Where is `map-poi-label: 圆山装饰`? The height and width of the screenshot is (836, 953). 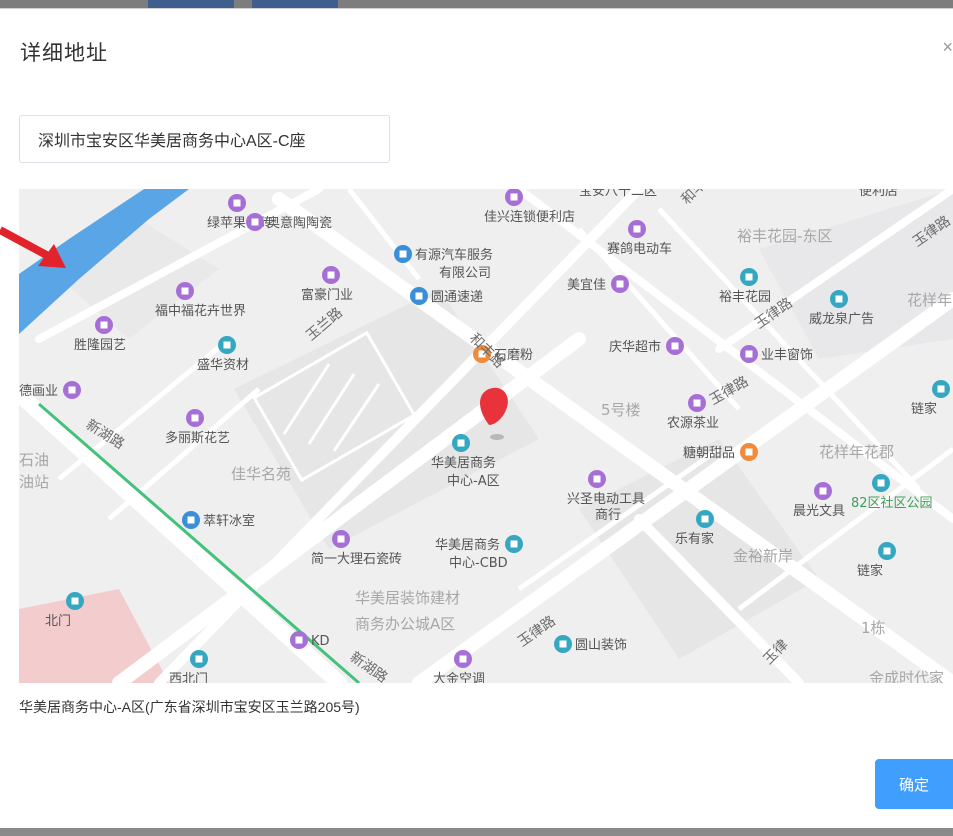 map-poi-label: 圆山装饰 is located at coordinates (601, 645).